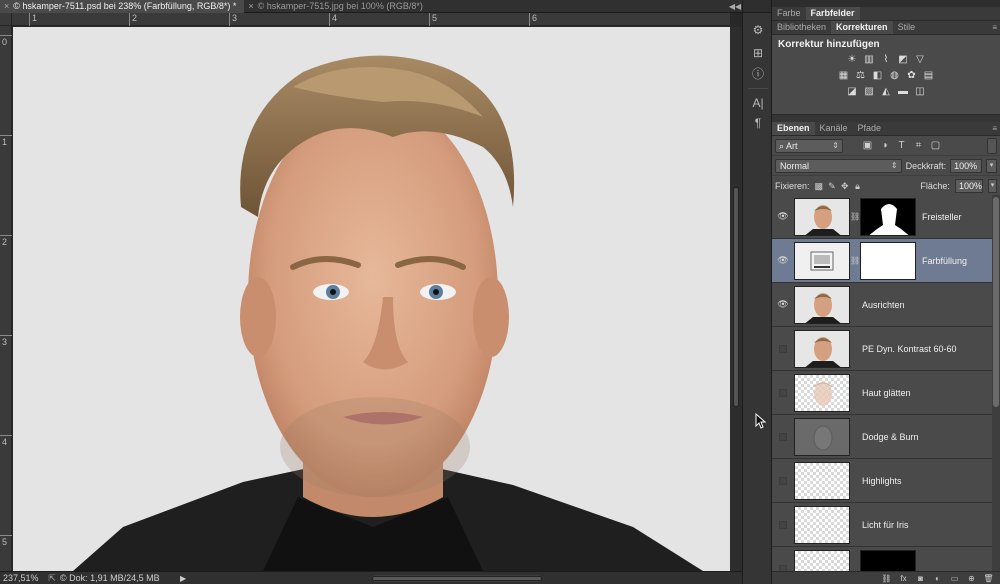 This screenshot has width=1000, height=584. What do you see at coordinates (6, 298) in the screenshot?
I see `vertical-ruler: 0 1 2 3 4 5` at bounding box center [6, 298].